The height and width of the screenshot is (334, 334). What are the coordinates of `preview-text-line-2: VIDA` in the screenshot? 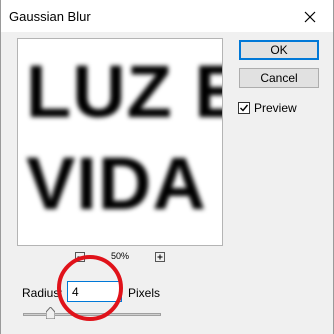 It's located at (116, 183).